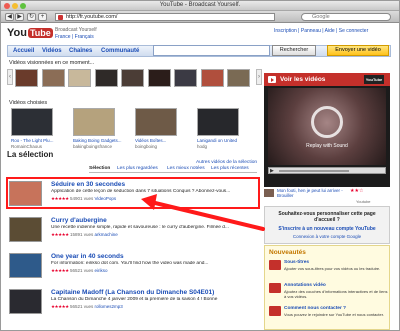 This screenshot has width=400, height=331. I want to click on uploader-link: arkmachine, so click(105, 234).